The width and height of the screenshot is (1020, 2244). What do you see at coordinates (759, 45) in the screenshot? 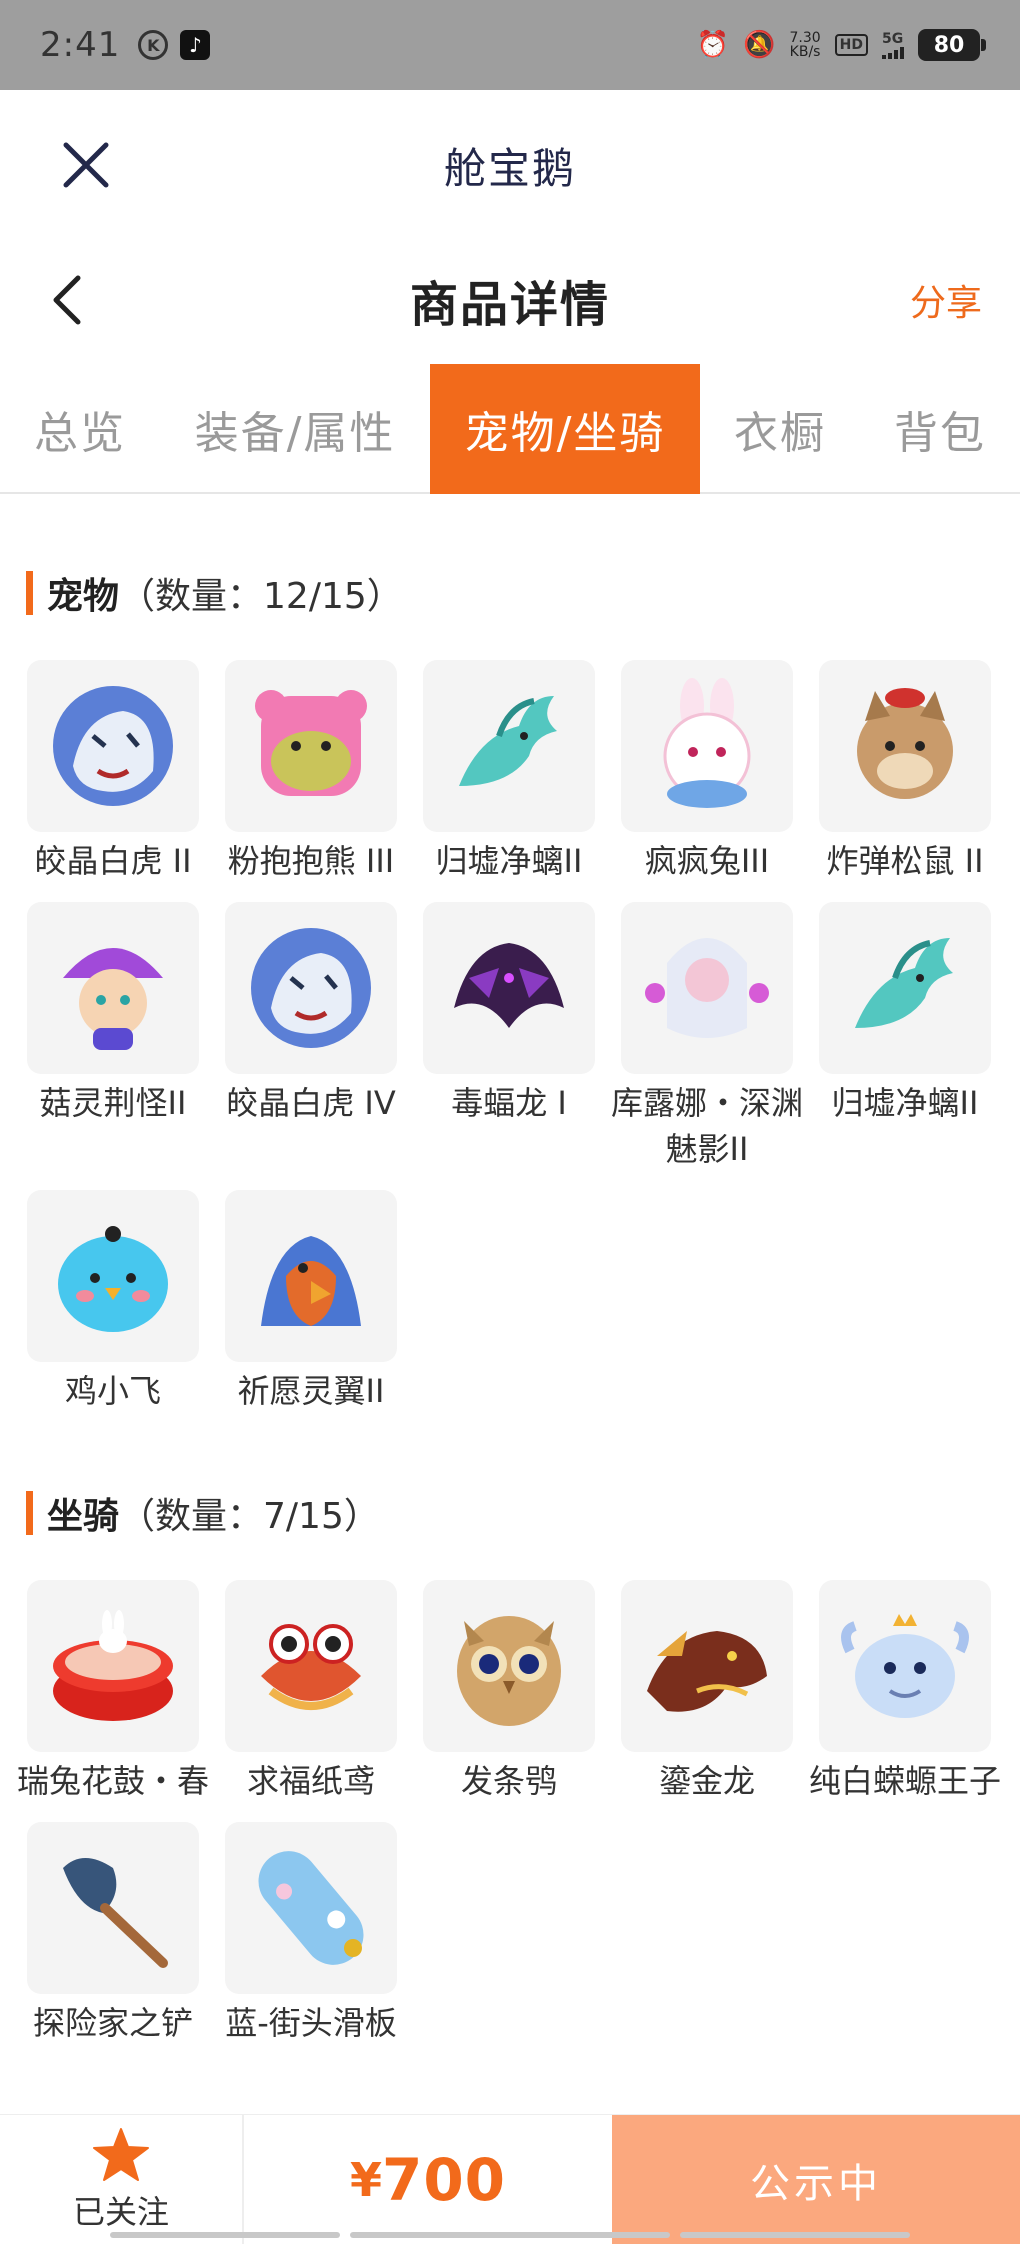
I see `mute-bell-icon: 🔕` at bounding box center [759, 45].